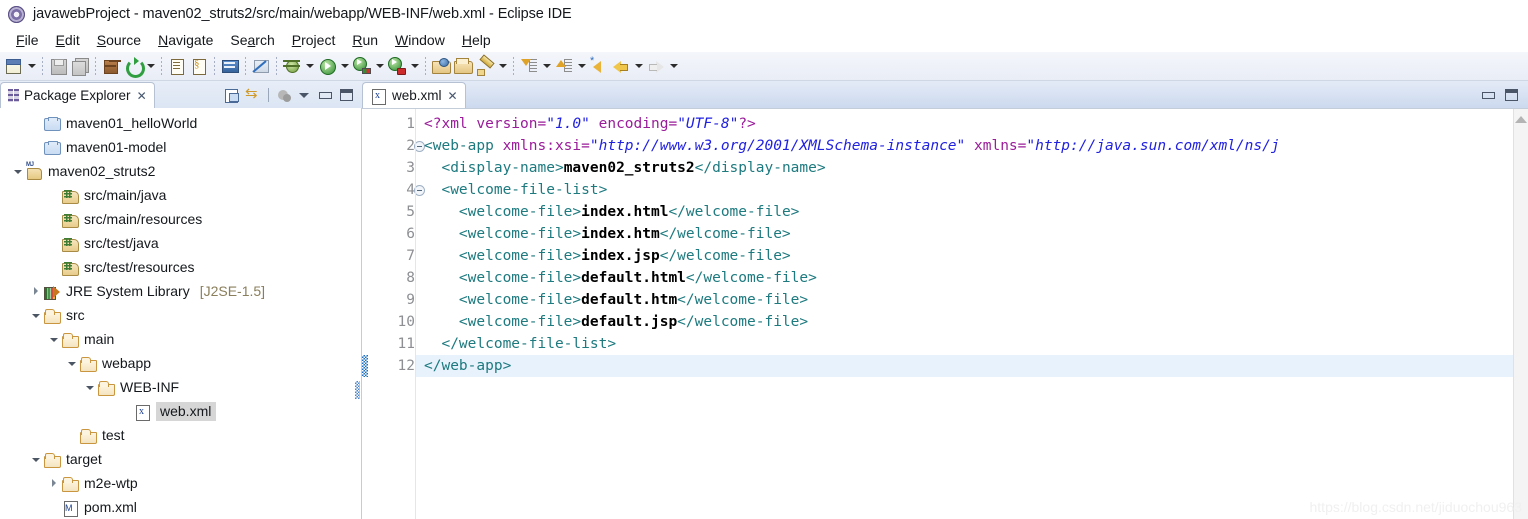 The height and width of the screenshot is (519, 1528). What do you see at coordinates (230, 66) in the screenshot?
I see `open-console-icon` at bounding box center [230, 66].